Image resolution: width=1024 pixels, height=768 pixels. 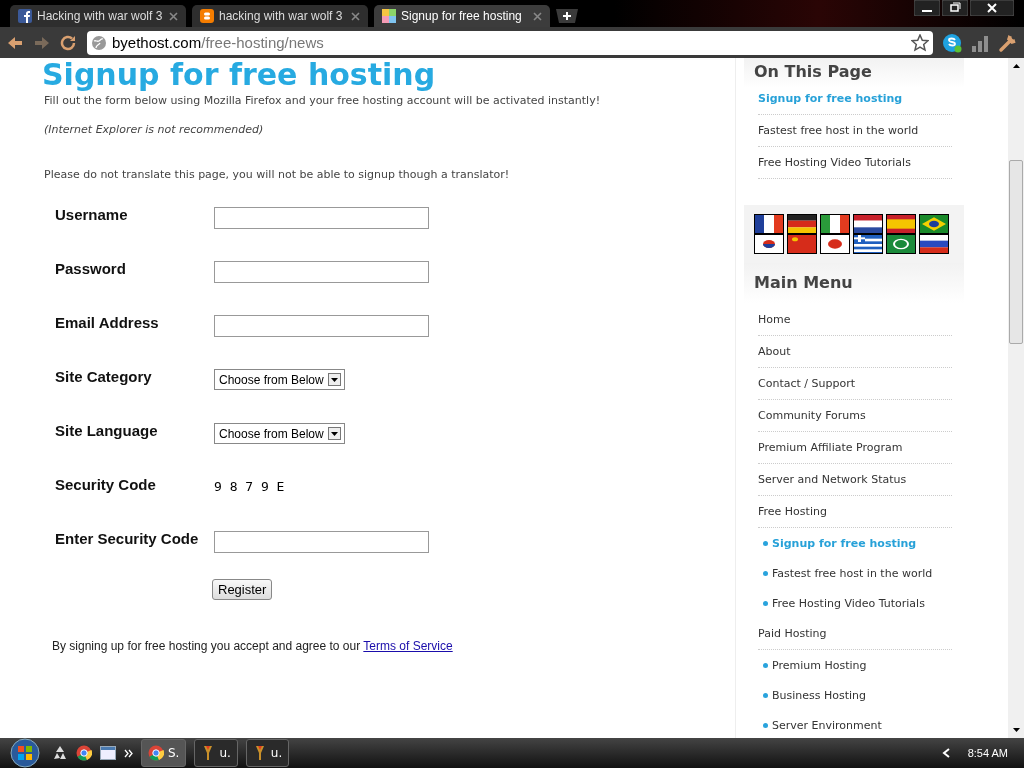 I want to click on menu-item: Paid Hosting, so click(x=855, y=634).